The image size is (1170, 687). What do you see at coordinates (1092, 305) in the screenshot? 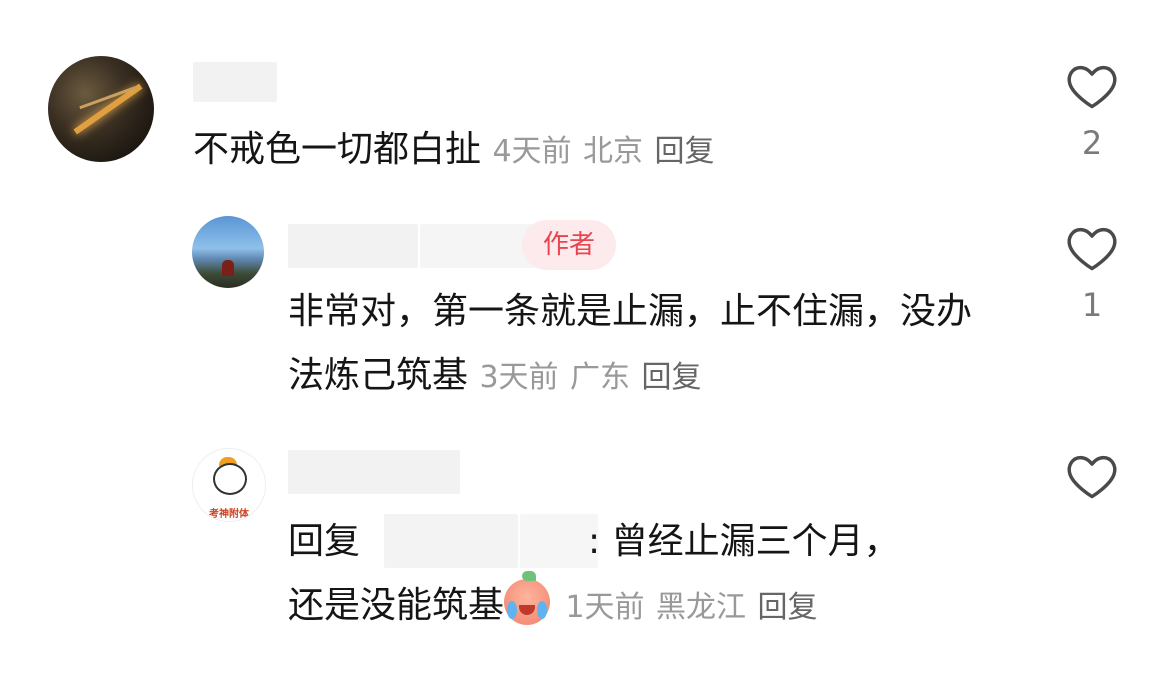
I see `like-count: 1` at bounding box center [1092, 305].